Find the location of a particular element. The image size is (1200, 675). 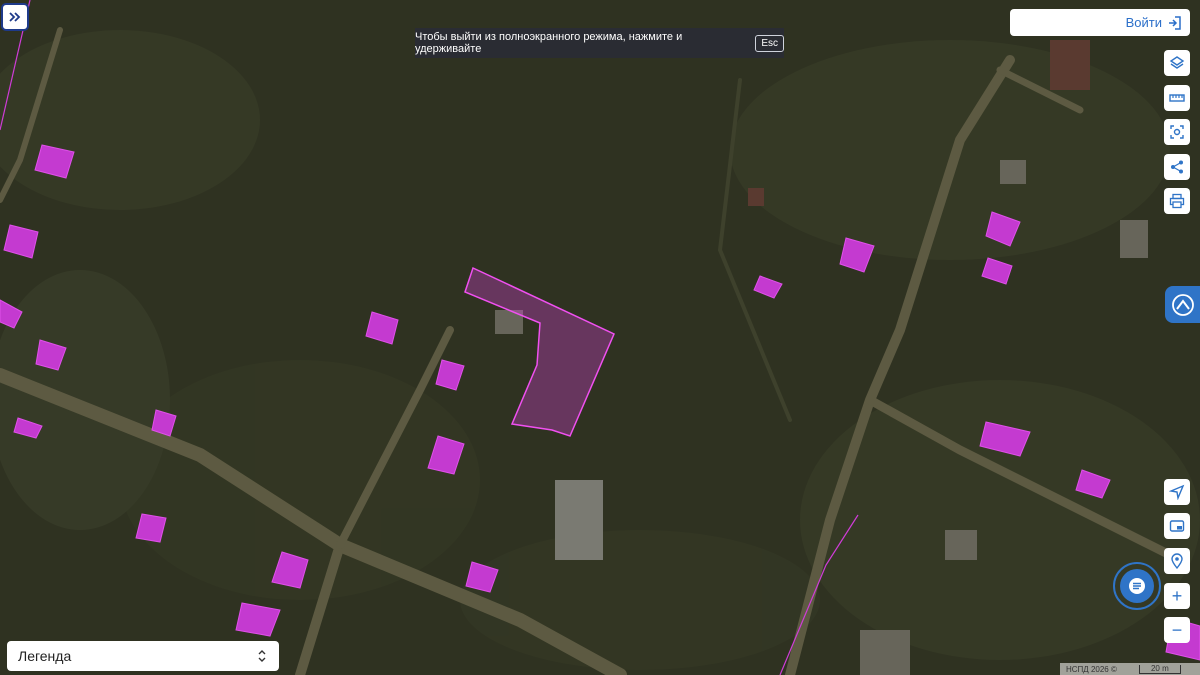

minimap-button is located at coordinates (1177, 526).